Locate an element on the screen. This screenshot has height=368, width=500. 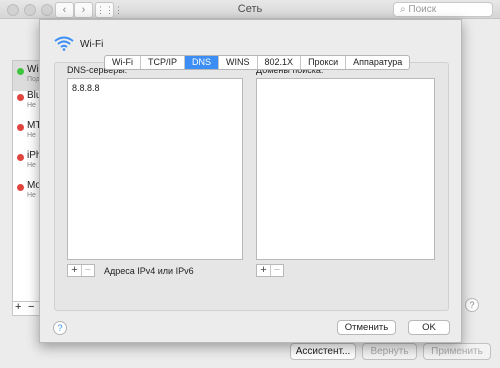
service-item: BlueНе is located at coordinates (26, 102).